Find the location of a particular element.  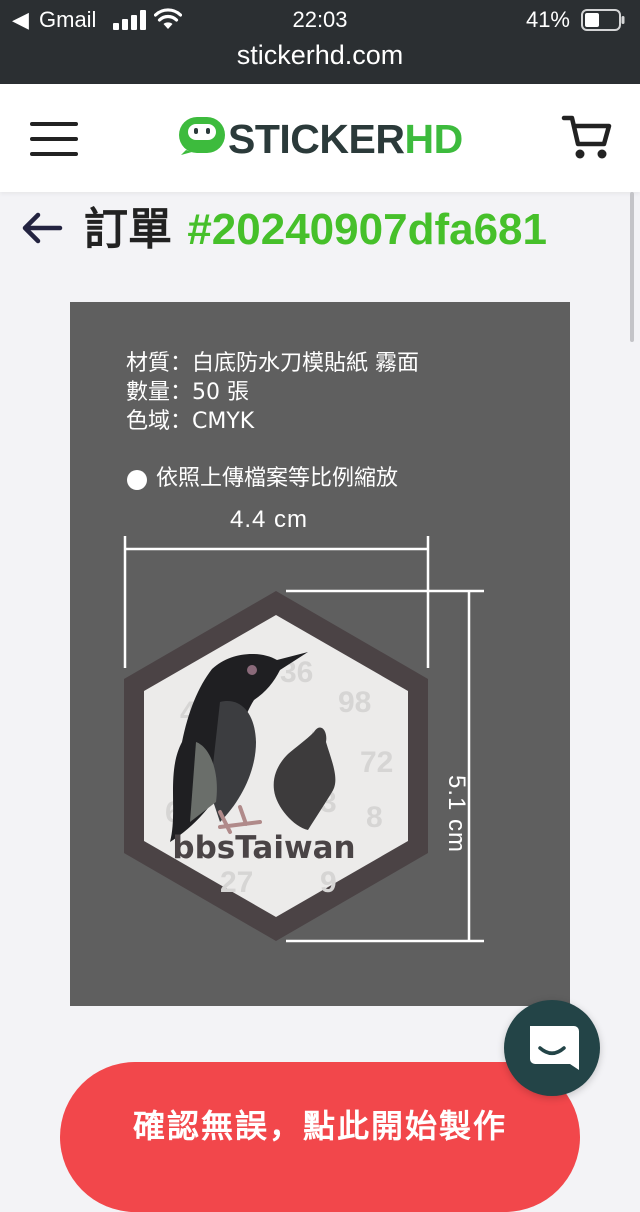

svg-text: 8 is located at coordinates (374, 817).